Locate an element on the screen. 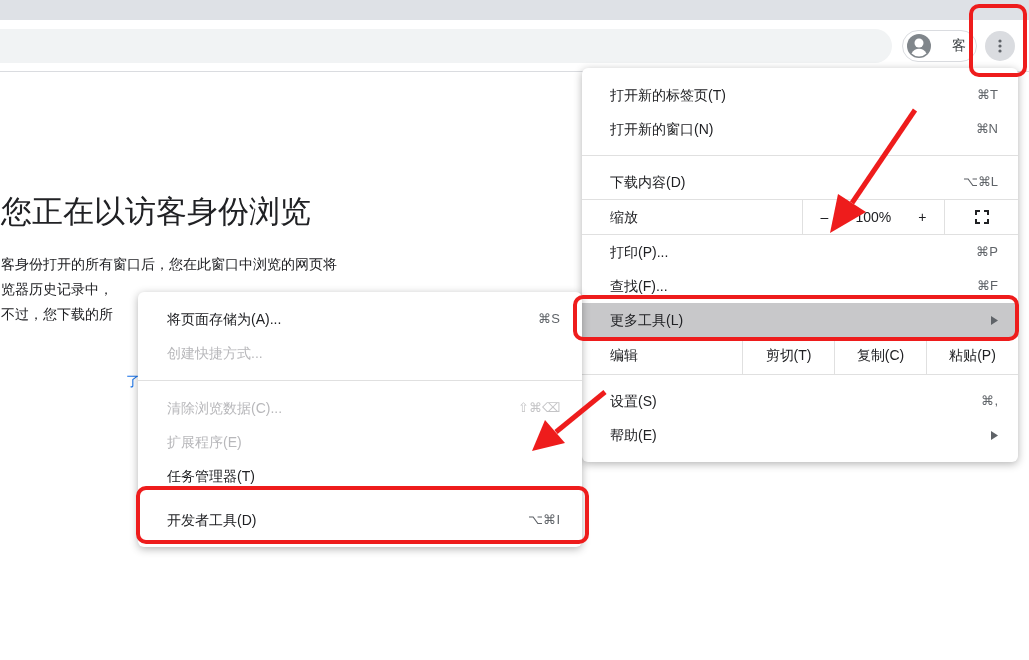 The width and height of the screenshot is (1029, 660). submenu-item-label: 扩展程序(E) is located at coordinates (204, 442).